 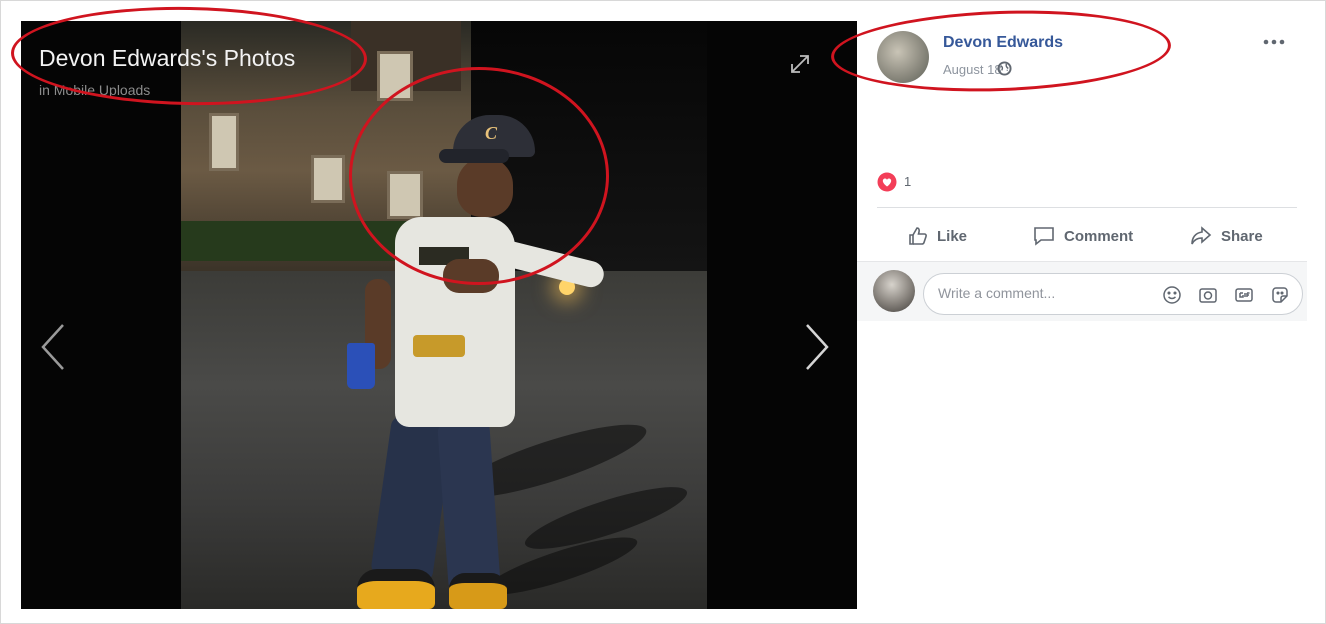 I want to click on comment-button: Comment, so click(x=1082, y=236).